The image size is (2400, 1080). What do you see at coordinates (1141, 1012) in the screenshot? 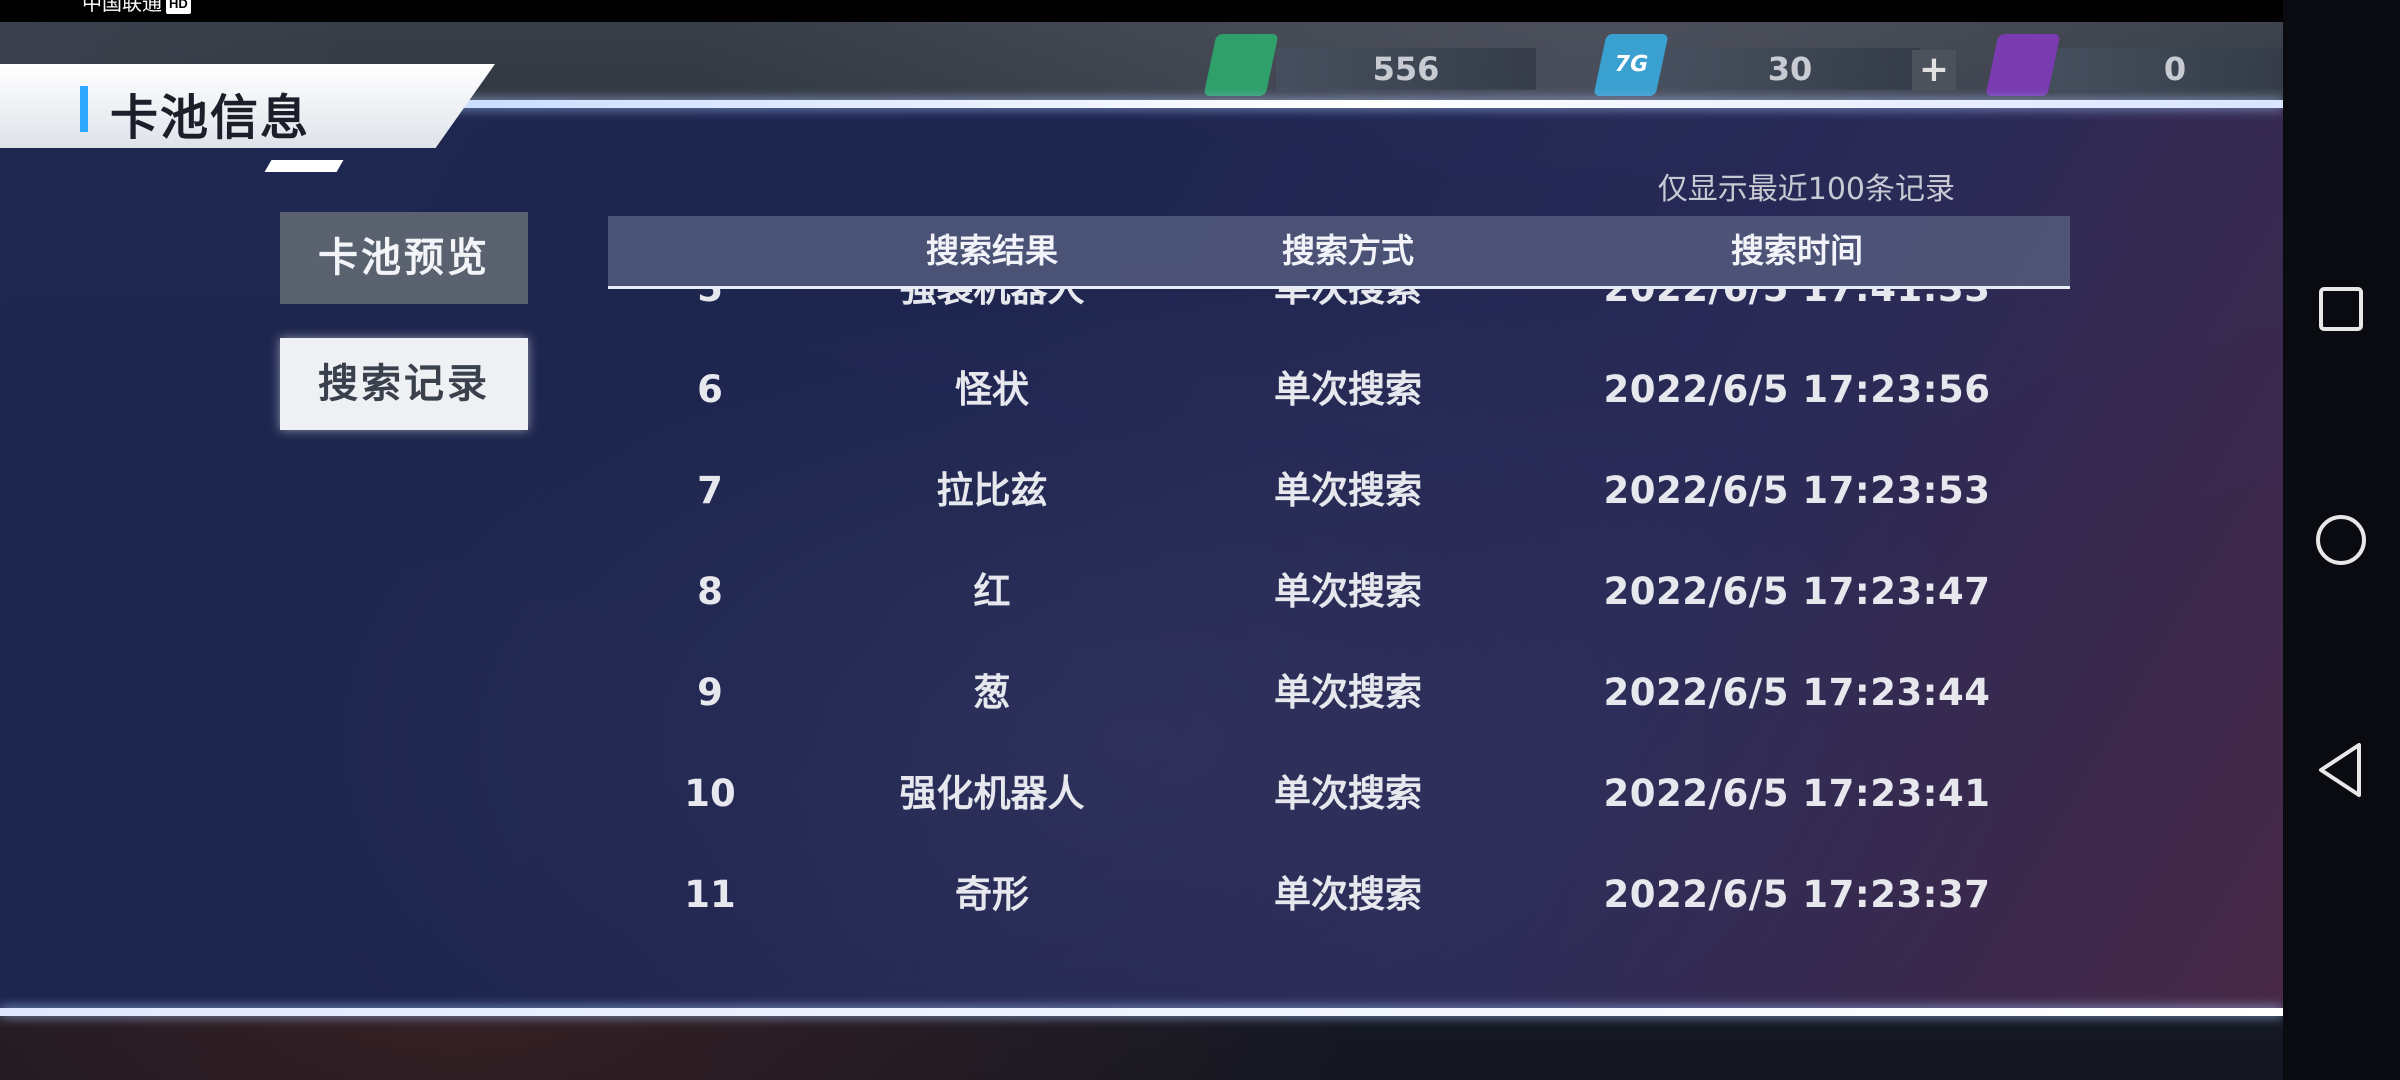
I see `modal-bottom-border` at bounding box center [1141, 1012].